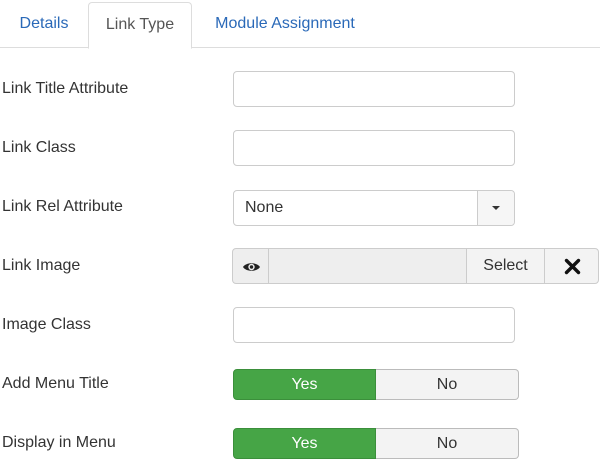 The height and width of the screenshot is (460, 600). Describe the element at coordinates (304, 443) in the screenshot. I see `display-in-menu-yes: Yes` at that location.